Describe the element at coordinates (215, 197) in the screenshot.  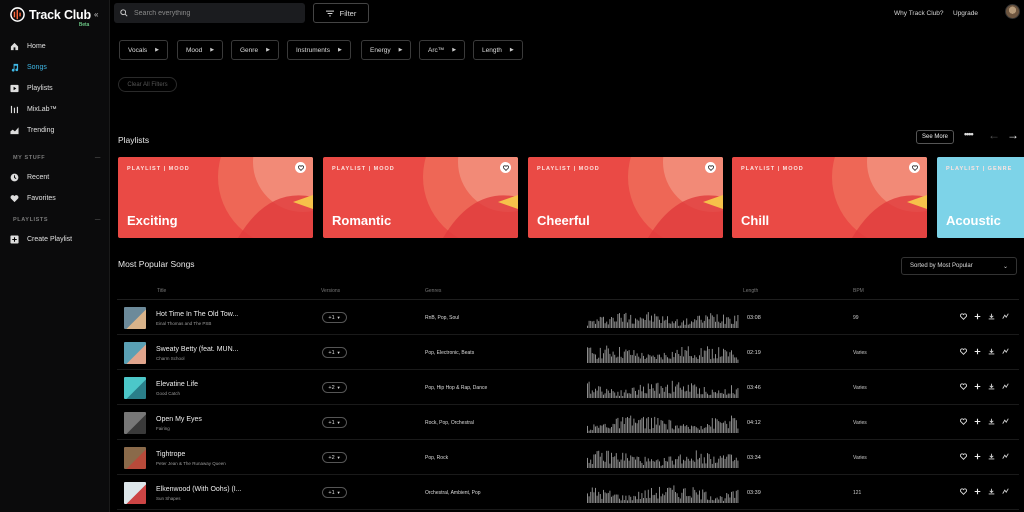
I see `playlist-card-exciting: PLAYLIST | MOOD Exciting` at that location.